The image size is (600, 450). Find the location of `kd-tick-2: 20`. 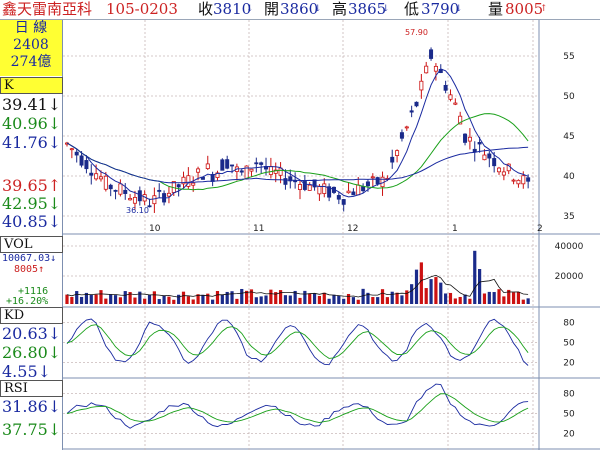

kd-tick-2: 20 is located at coordinates (569, 364).